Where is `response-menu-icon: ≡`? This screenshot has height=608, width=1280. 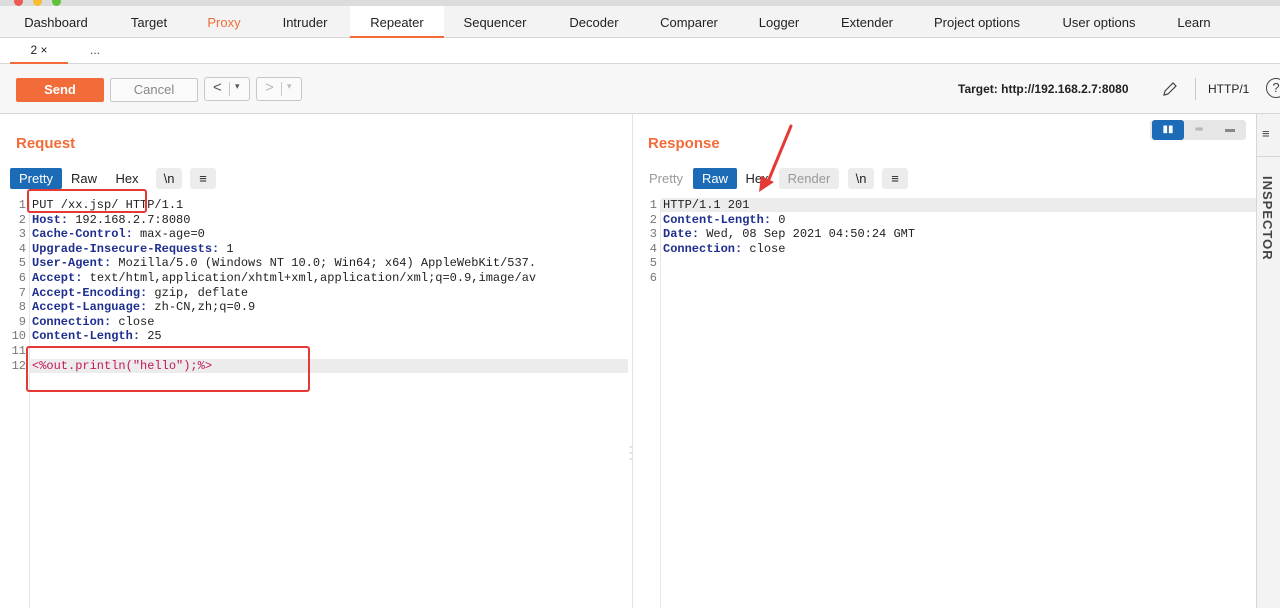 response-menu-icon: ≡ is located at coordinates (895, 178).